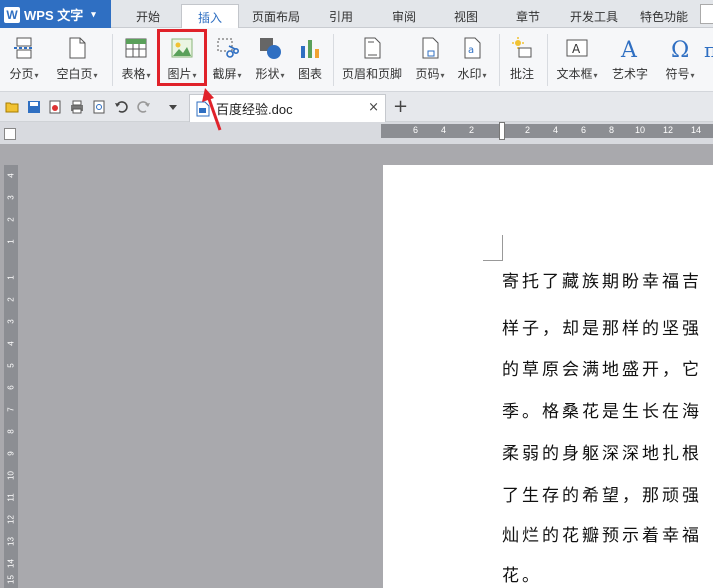 This screenshot has height=588, width=713. I want to click on ruler-tick: 4, so click(11, 175).